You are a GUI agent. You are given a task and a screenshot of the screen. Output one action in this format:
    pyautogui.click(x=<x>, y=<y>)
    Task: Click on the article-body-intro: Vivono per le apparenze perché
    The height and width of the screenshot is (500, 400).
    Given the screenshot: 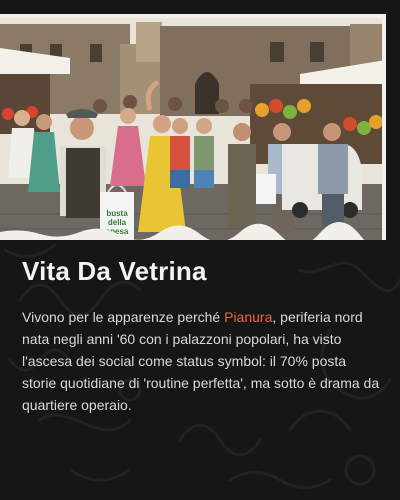 What is the action you would take?
    pyautogui.click(x=123, y=317)
    